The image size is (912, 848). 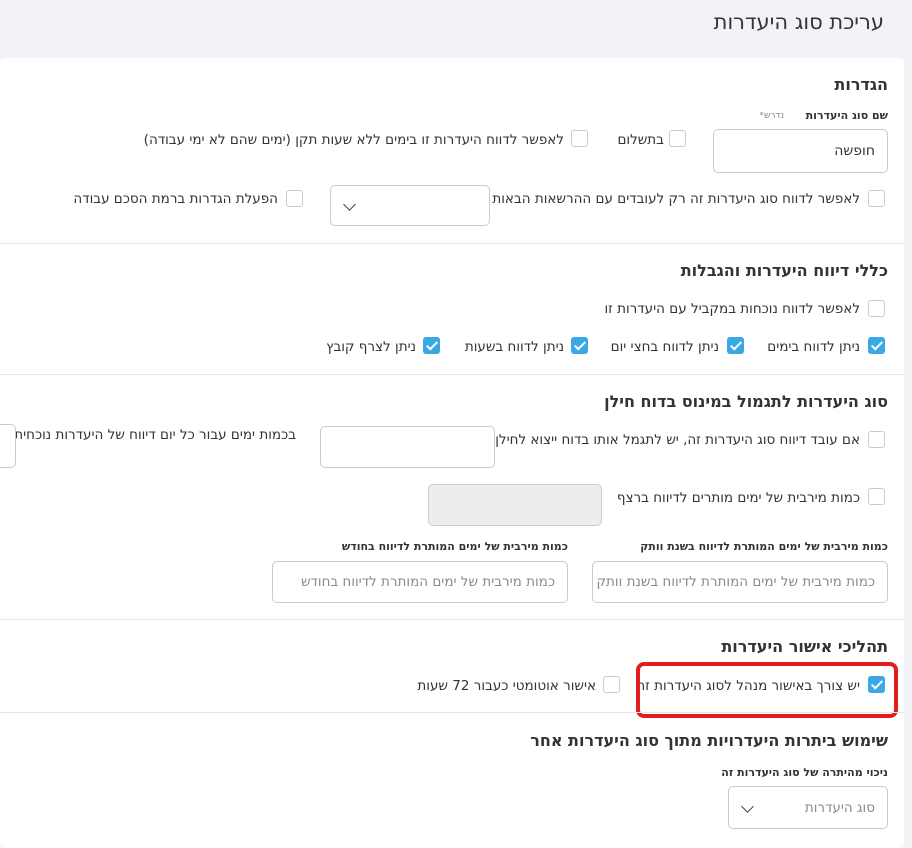 What do you see at coordinates (407, 447) in the screenshot?
I see `reward-days-input` at bounding box center [407, 447].